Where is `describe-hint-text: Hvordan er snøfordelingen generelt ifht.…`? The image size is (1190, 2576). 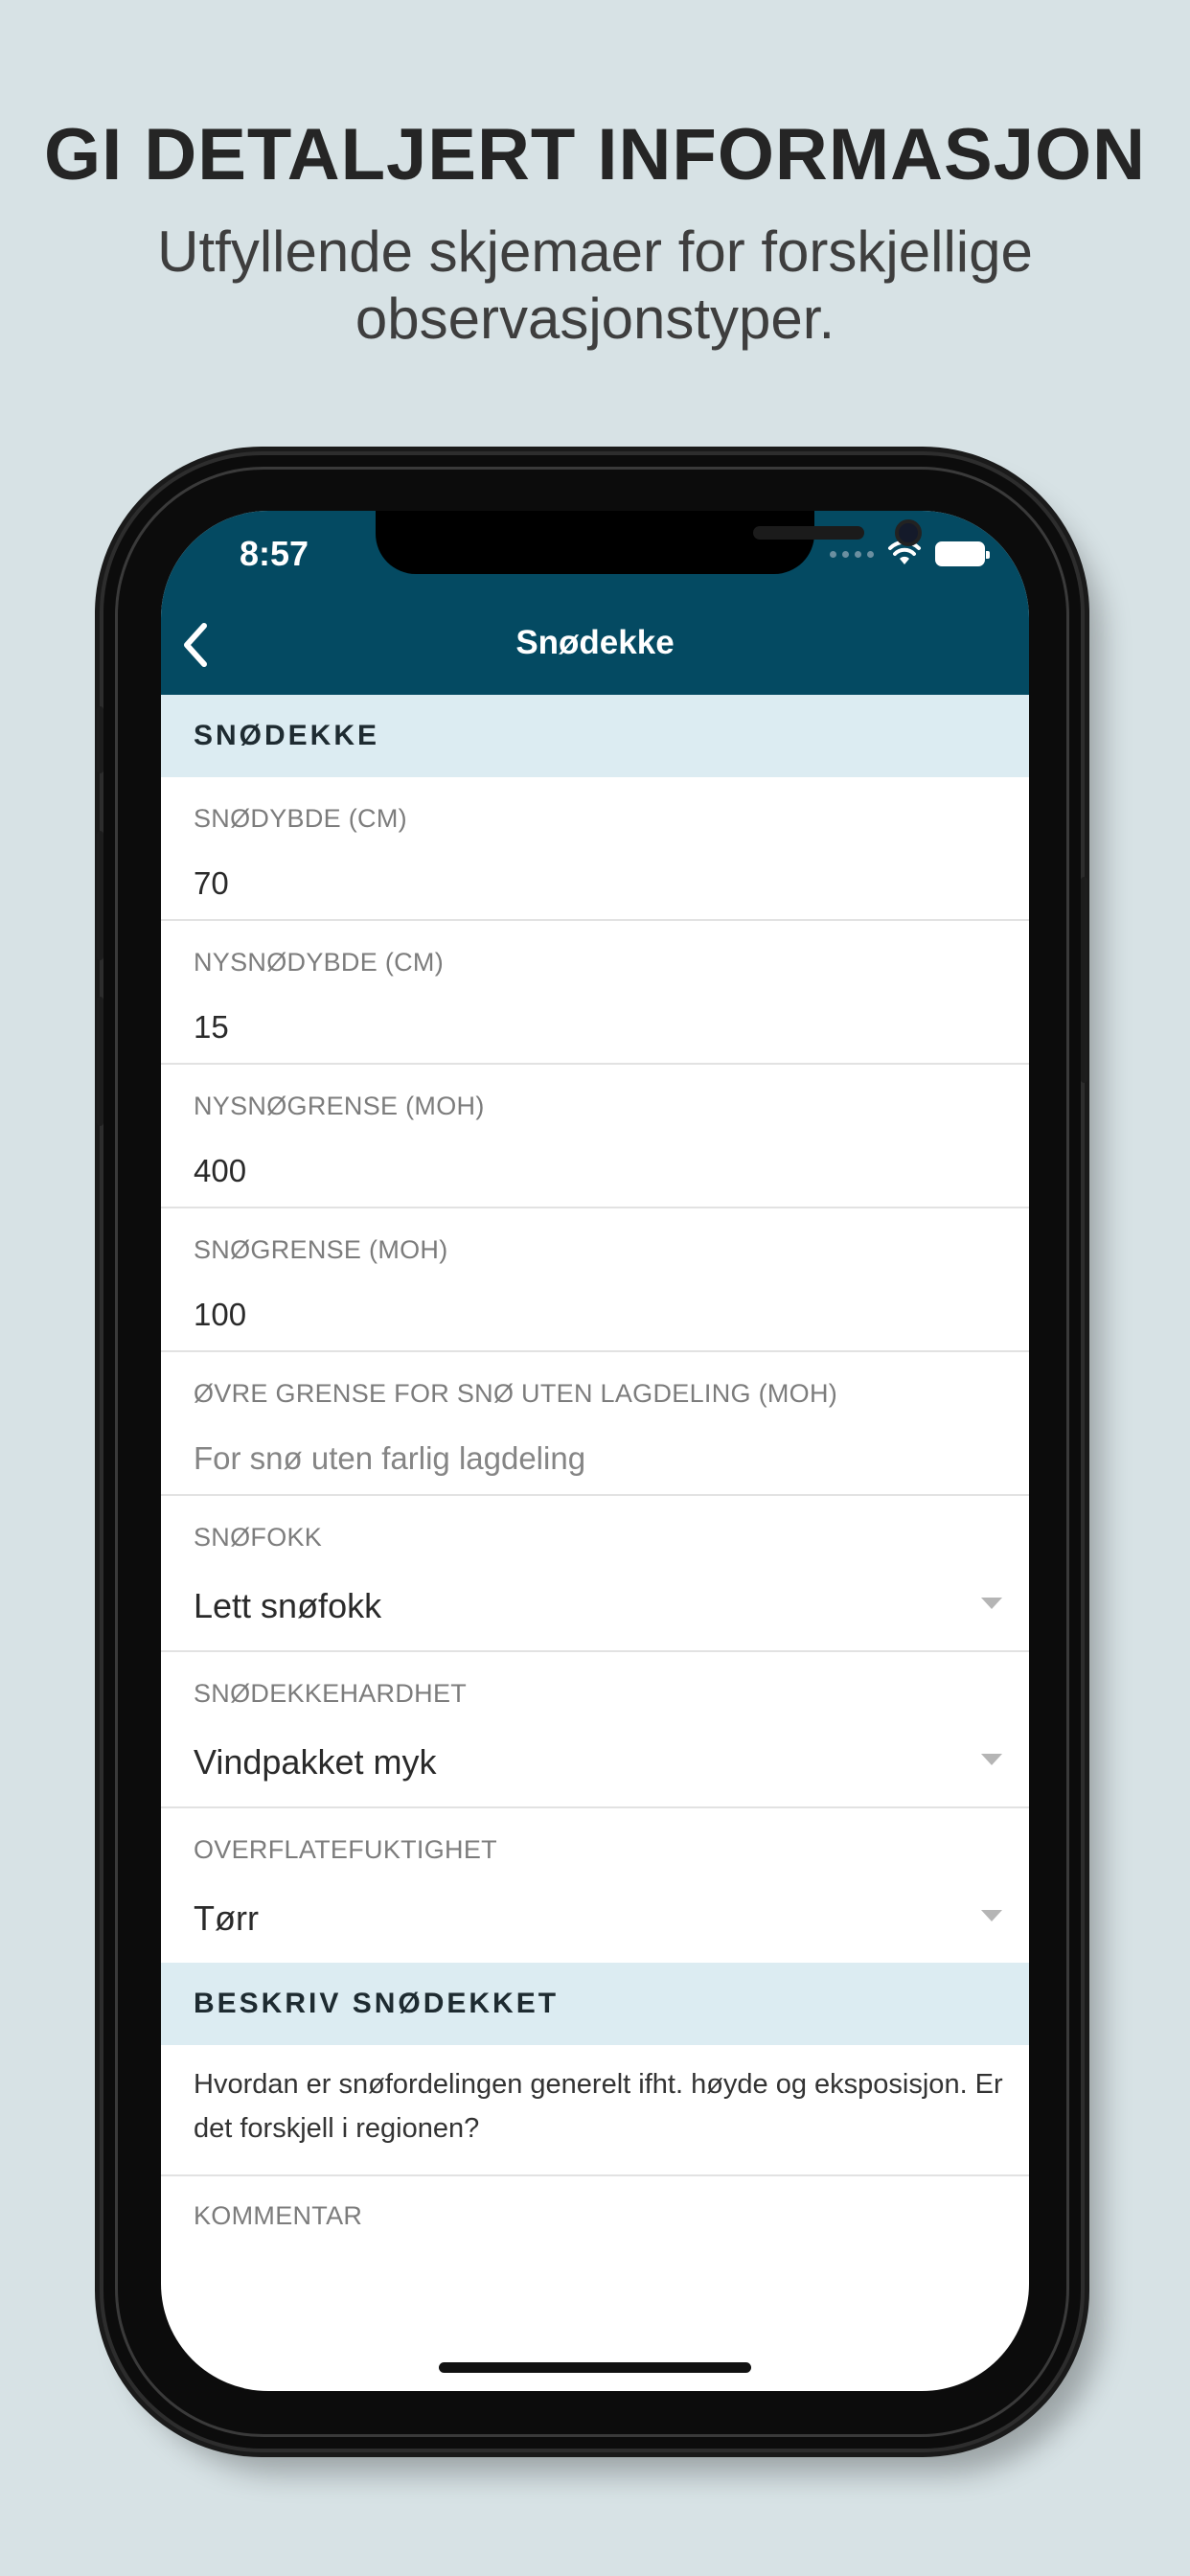
describe-hint-text: Hvordan er snøfordelingen generelt ifht.… is located at coordinates (599, 2106).